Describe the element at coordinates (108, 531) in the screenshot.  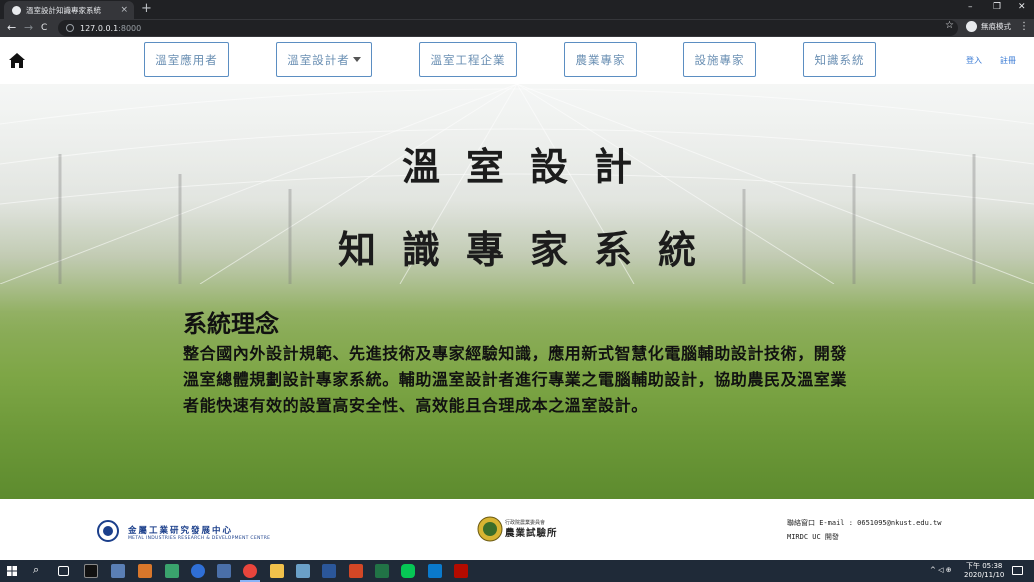
I see `mirdc-logo-icon` at that location.